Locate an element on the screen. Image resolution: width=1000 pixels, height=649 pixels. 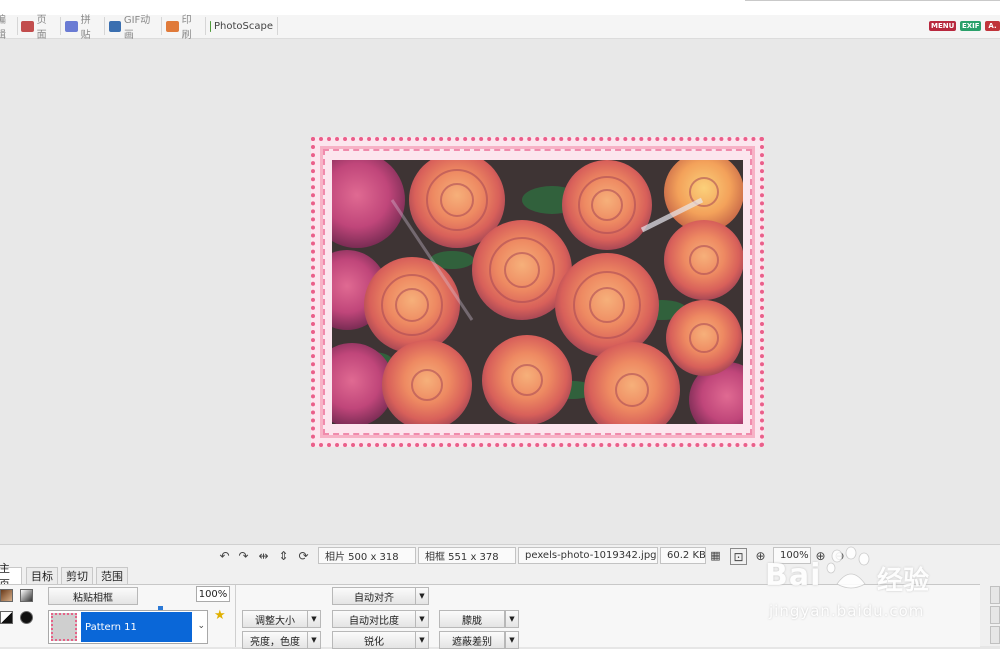
print-icon is located at coordinates (172, 26).